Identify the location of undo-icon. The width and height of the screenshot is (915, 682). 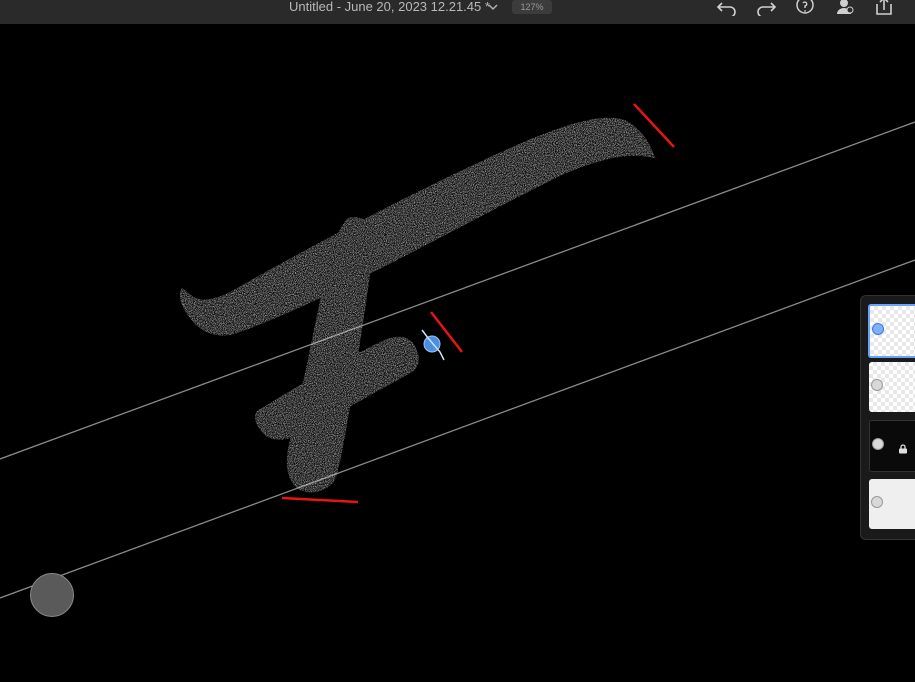
(727, 8).